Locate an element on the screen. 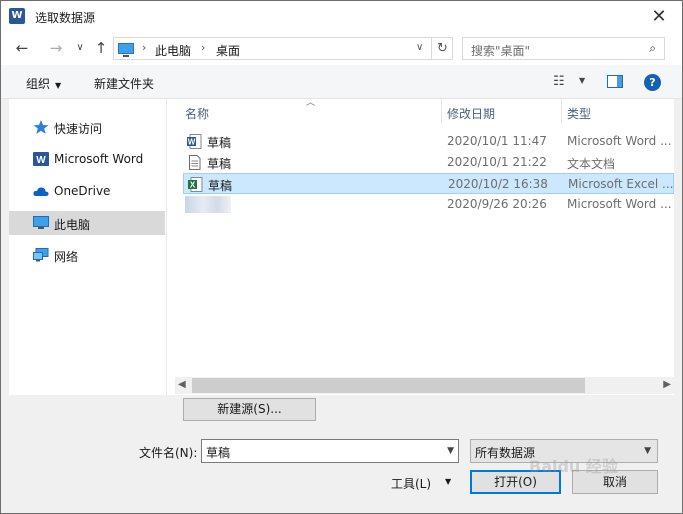 Image resolution: width=683 pixels, height=514 pixels. file-date: 2020/10/1 21:22 is located at coordinates (497, 162).